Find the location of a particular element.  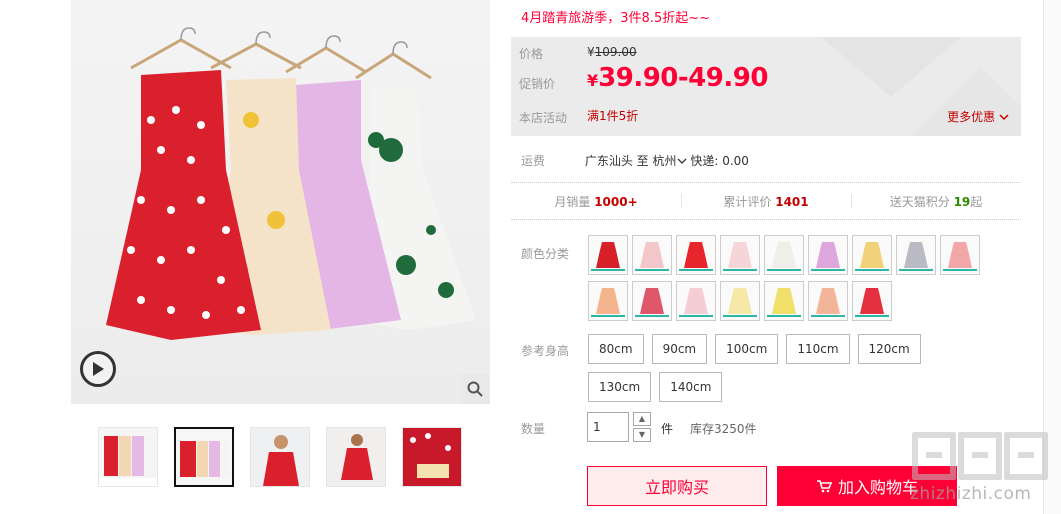

color-swatch-red-bright is located at coordinates (696, 255).